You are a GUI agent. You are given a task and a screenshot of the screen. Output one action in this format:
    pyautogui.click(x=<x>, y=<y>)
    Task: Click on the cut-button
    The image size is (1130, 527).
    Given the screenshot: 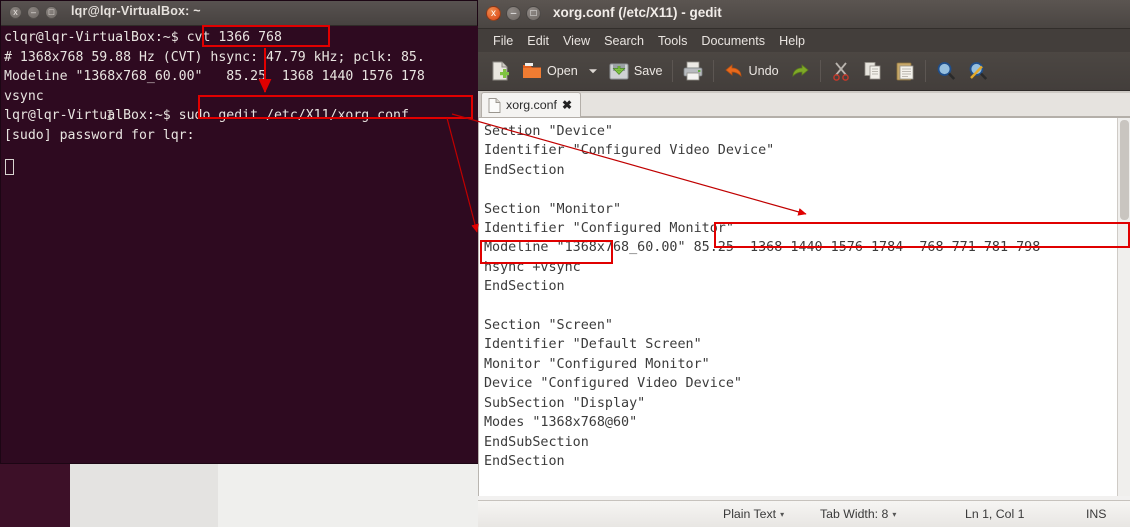 What is the action you would take?
    pyautogui.click(x=841, y=71)
    